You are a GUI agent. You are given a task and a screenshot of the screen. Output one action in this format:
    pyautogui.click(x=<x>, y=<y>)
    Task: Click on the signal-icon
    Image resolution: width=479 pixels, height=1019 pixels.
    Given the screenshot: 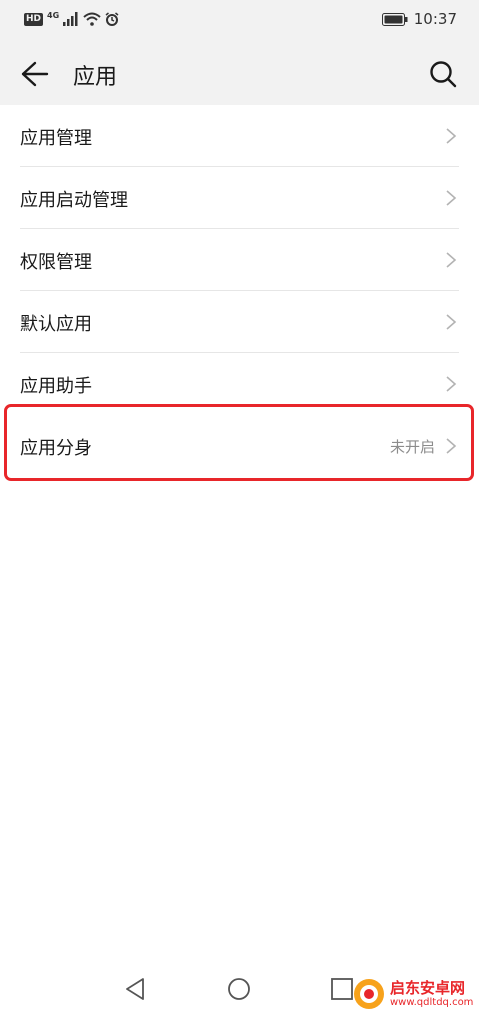 What is the action you would take?
    pyautogui.click(x=70, y=19)
    